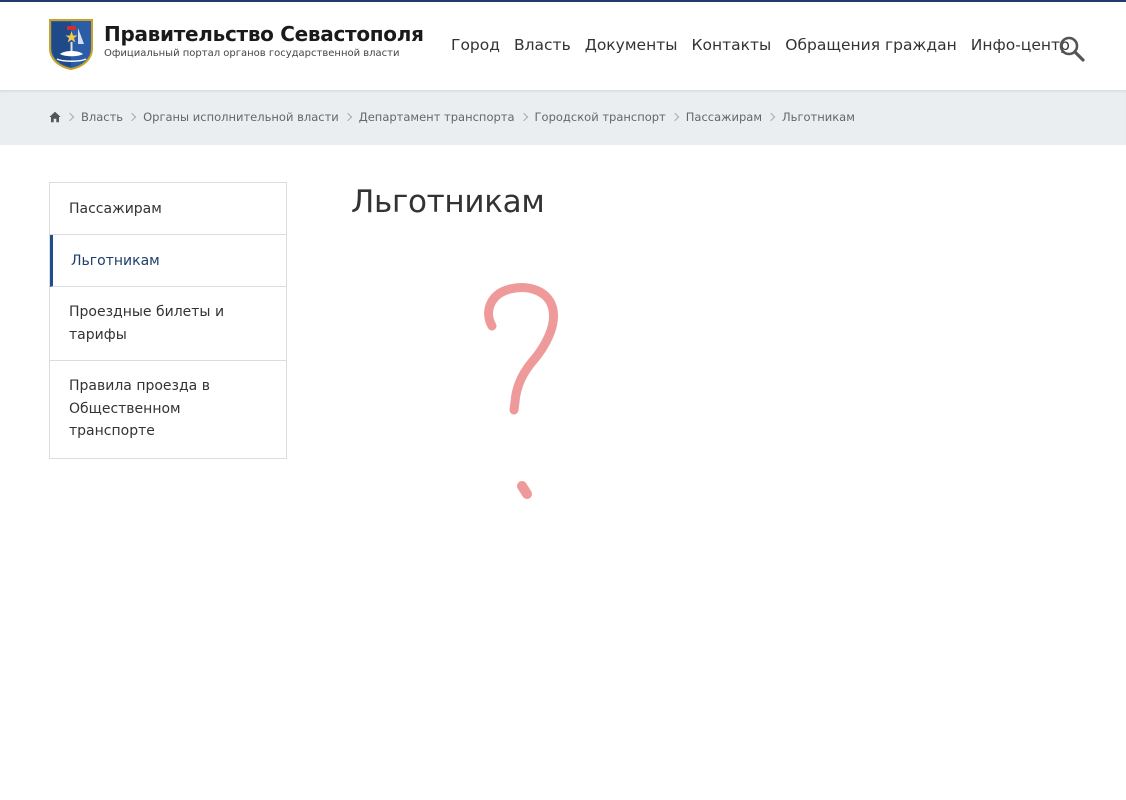  What do you see at coordinates (168, 324) in the screenshot?
I see `sidebar-item-tickets-and-fares: Проездные билеты и тарифы` at bounding box center [168, 324].